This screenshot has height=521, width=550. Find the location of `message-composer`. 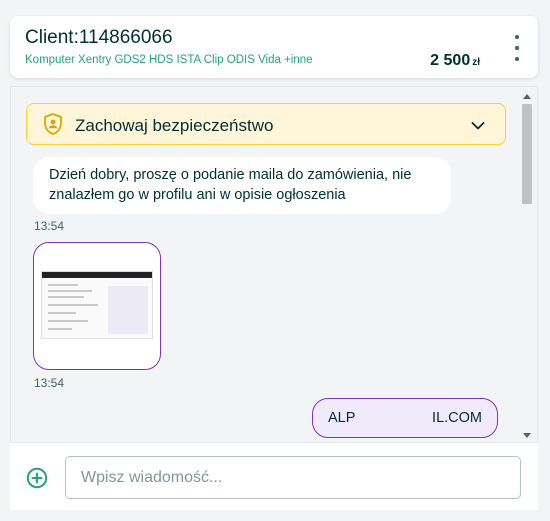

message-composer is located at coordinates (274, 476).